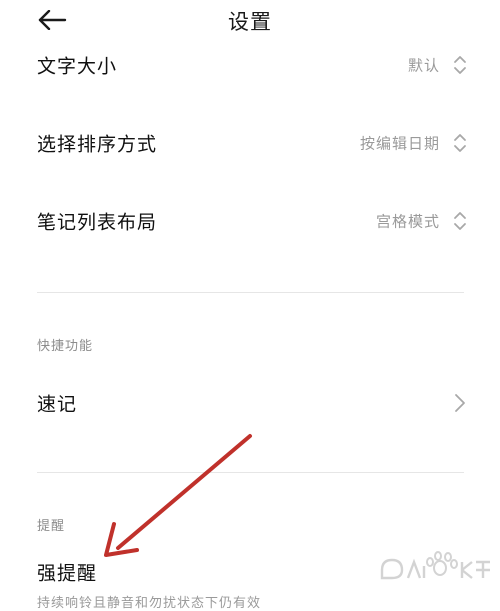 The width and height of the screenshot is (500, 611). Describe the element at coordinates (149, 603) in the screenshot. I see `strong-reminder-description: 持续响铃且静音和勿扰状态下仍有效` at that location.